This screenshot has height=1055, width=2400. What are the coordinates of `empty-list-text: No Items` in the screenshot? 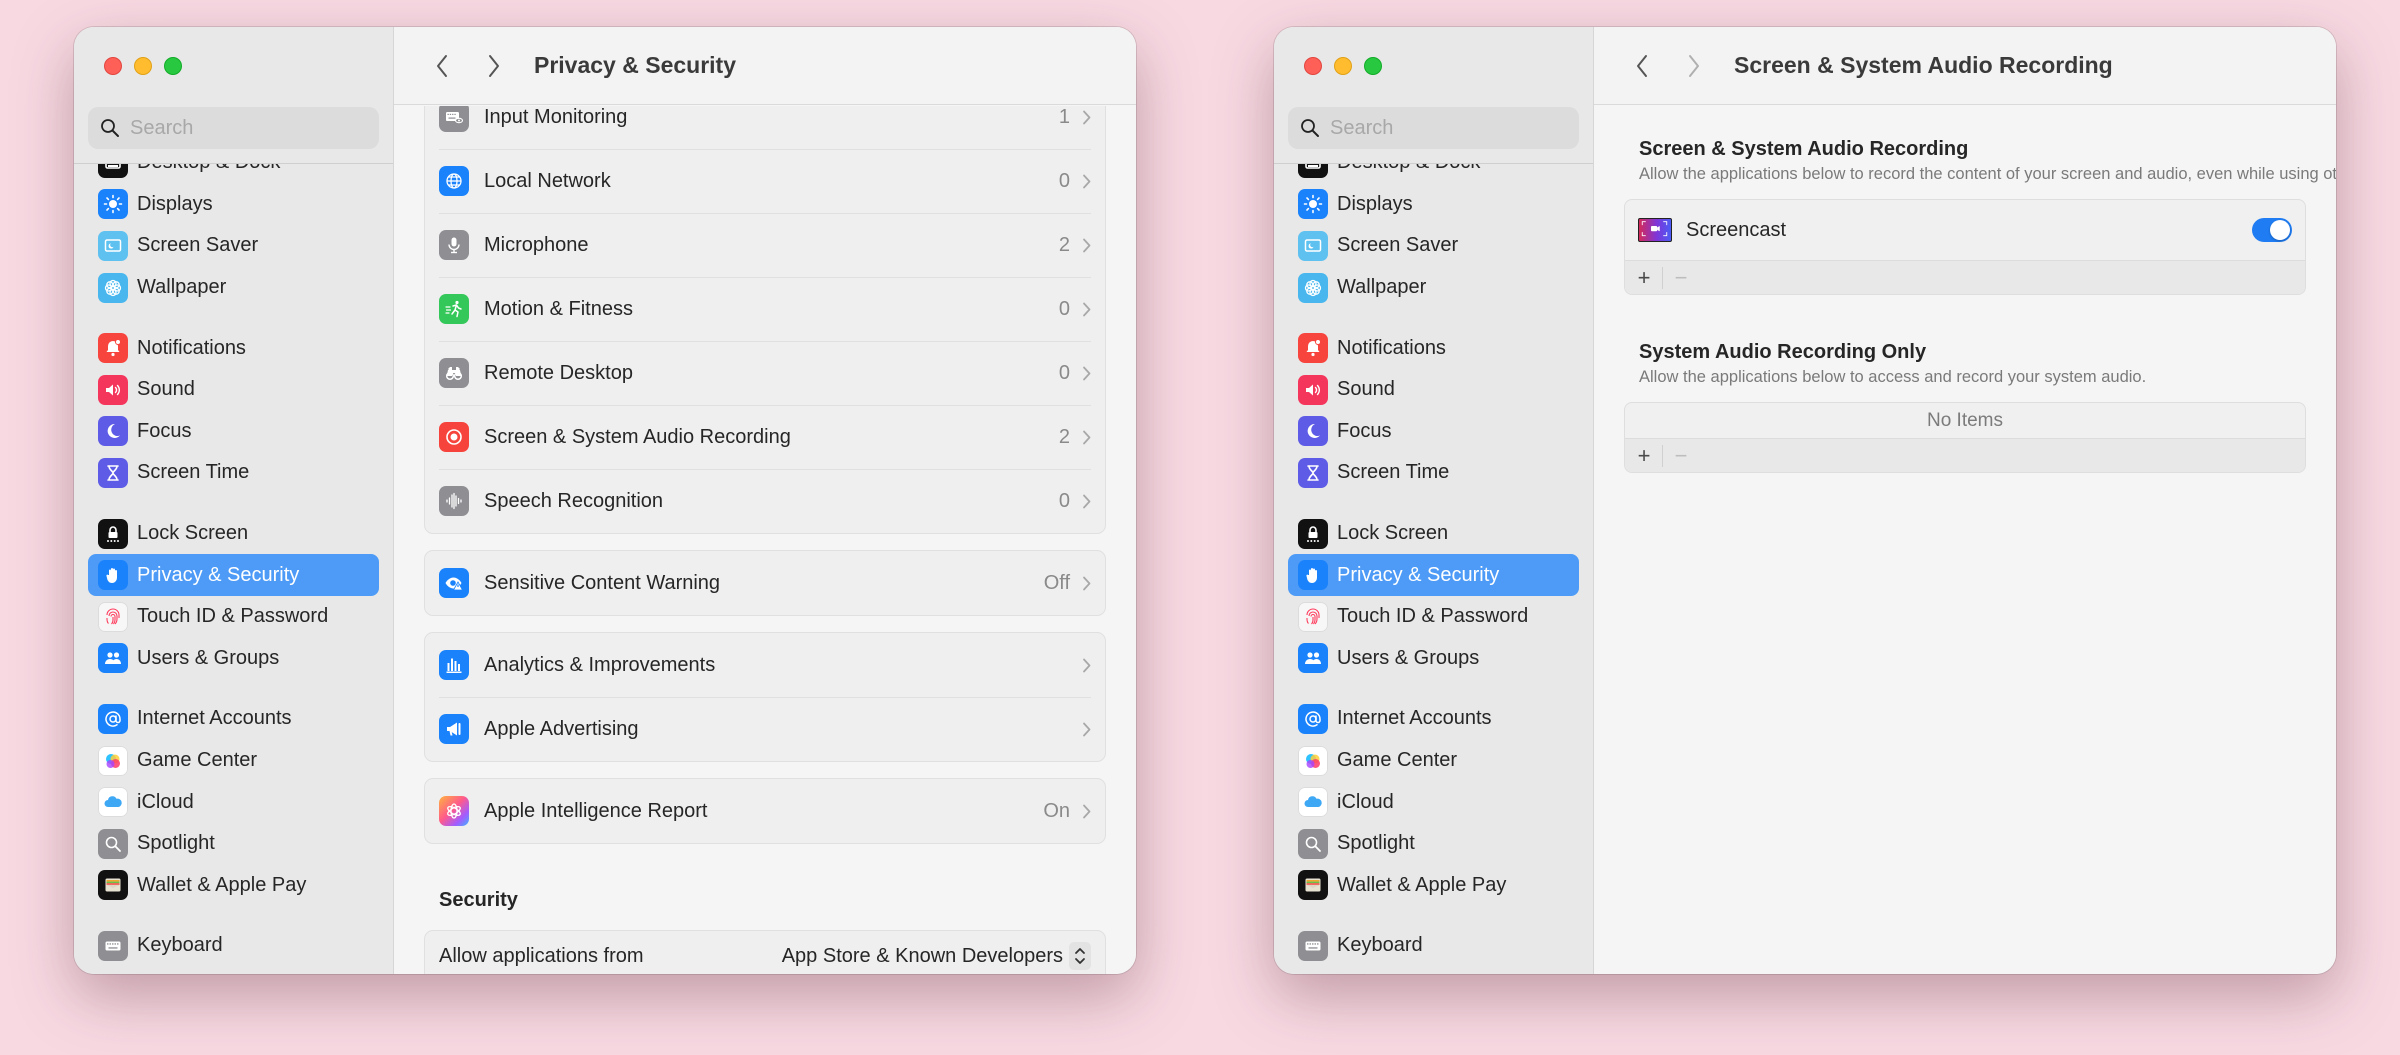 It's located at (1965, 420).